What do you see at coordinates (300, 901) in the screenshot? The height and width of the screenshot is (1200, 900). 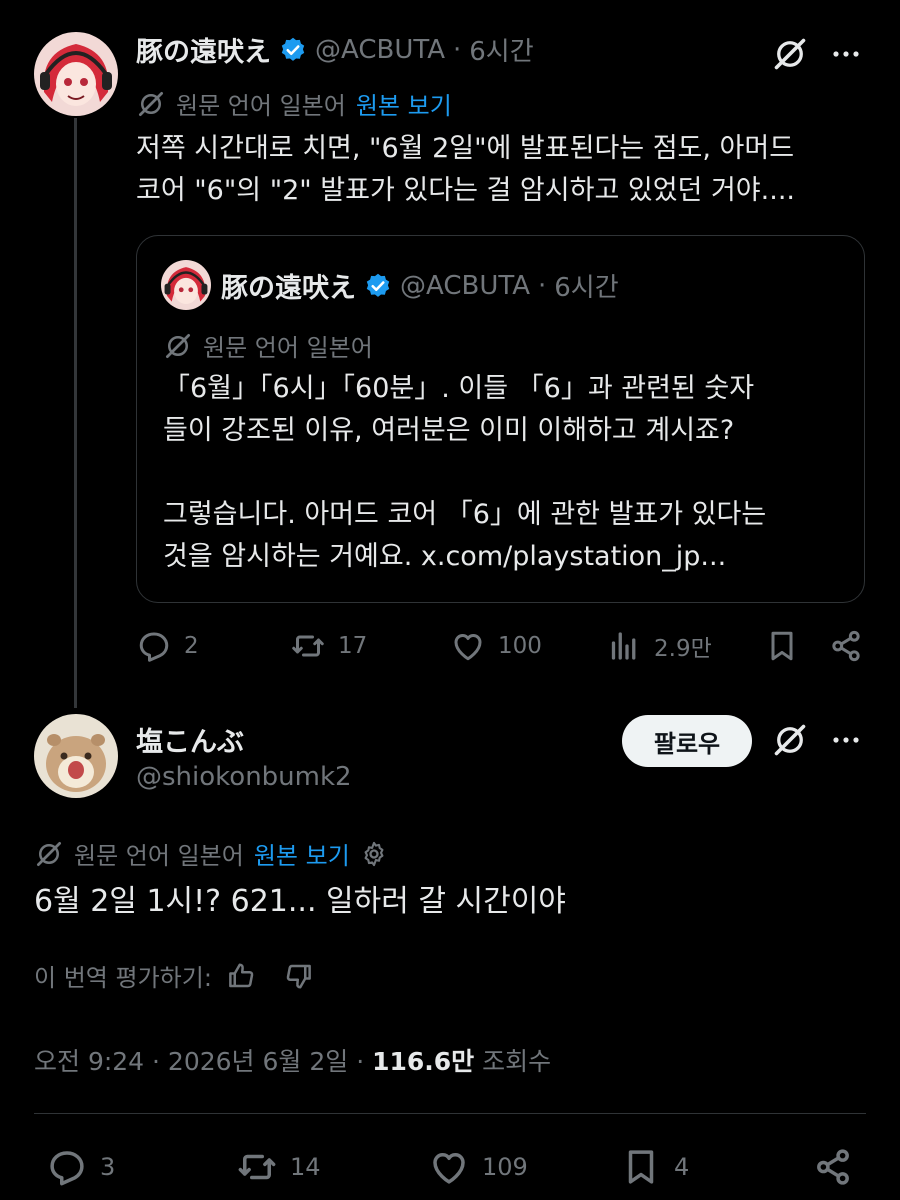 I see `tweet-text: 6월 2일 1시!? 621... 일하러 갈 시간이야` at bounding box center [300, 901].